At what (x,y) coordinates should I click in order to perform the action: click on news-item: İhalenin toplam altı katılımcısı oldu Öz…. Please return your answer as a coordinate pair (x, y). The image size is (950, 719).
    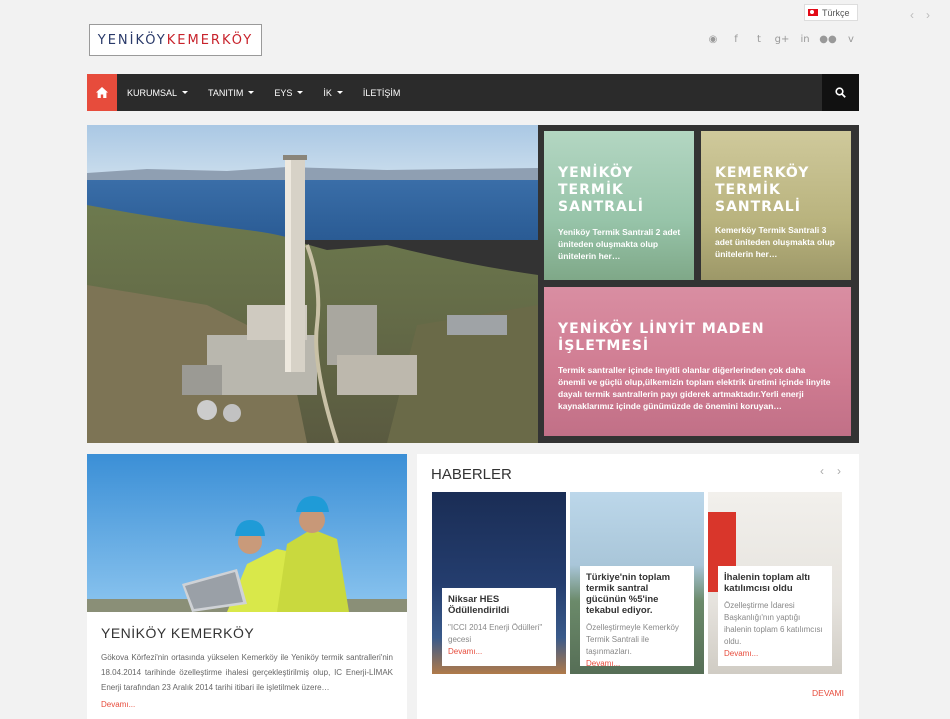
    Looking at the image, I should click on (775, 583).